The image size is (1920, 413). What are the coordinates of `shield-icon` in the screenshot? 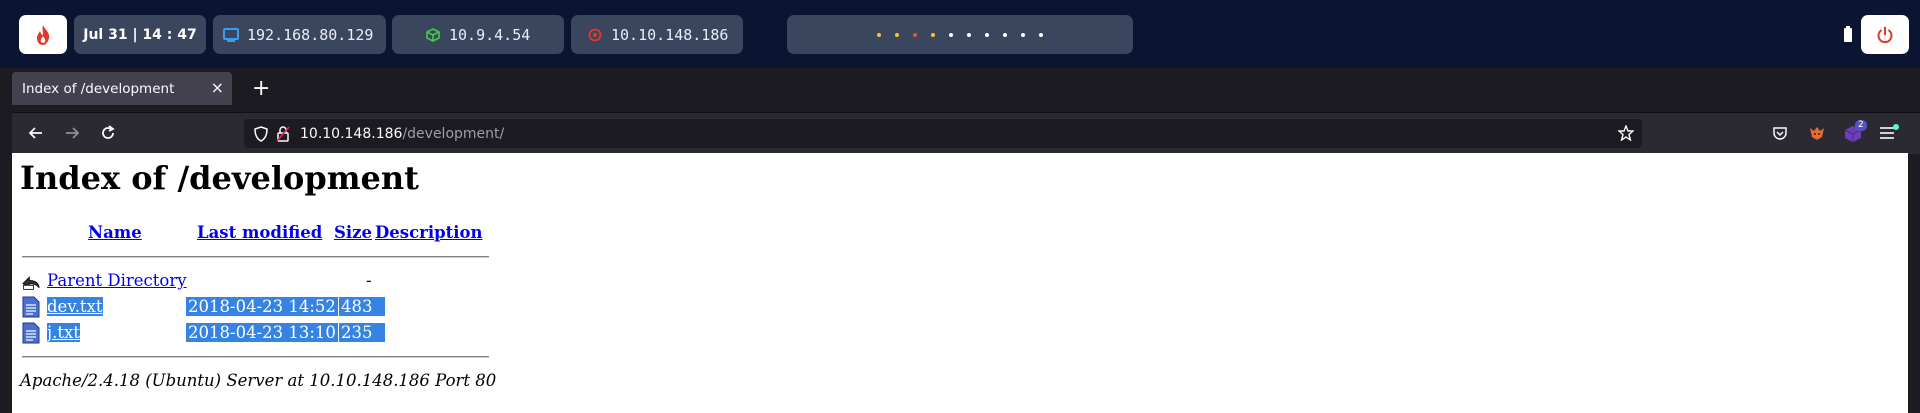 It's located at (261, 133).